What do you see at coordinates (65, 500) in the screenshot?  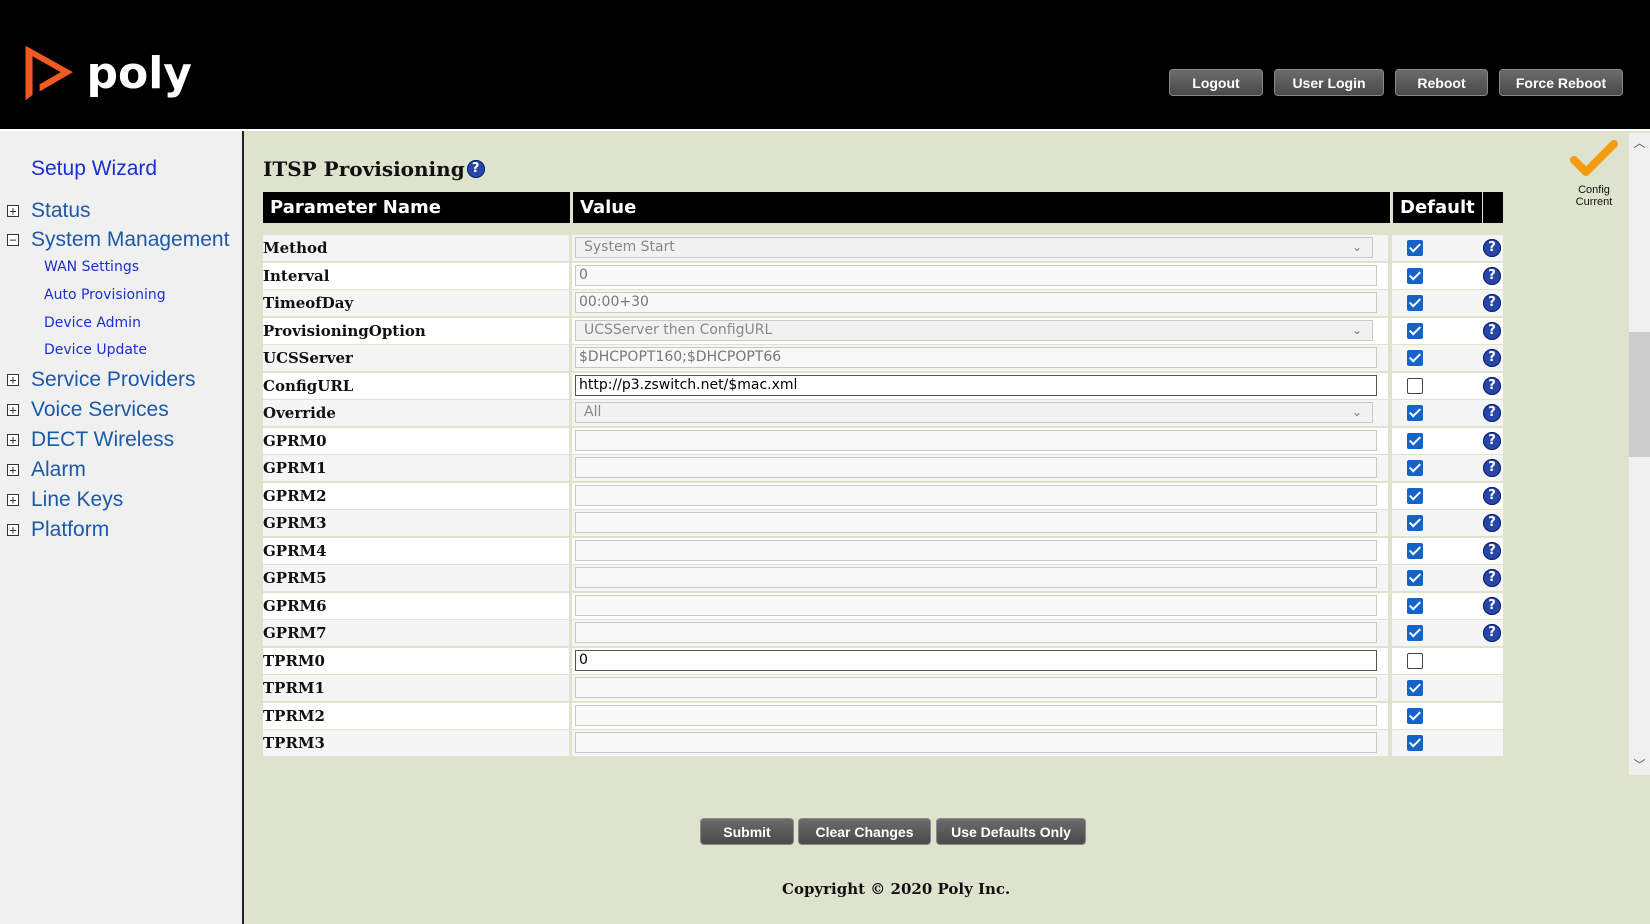 I see `sidebar-item-line-keys: + Line Keys` at bounding box center [65, 500].